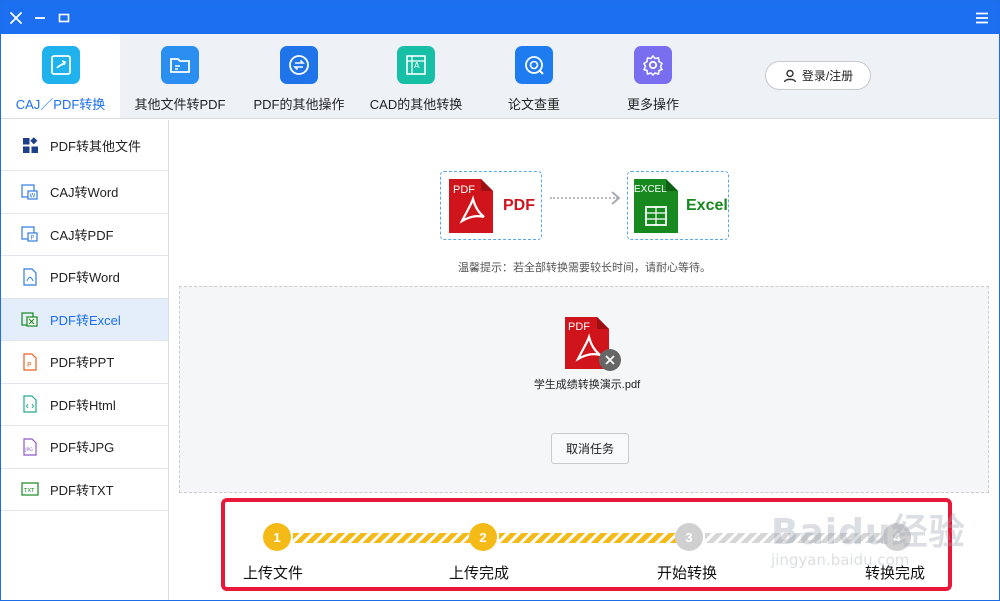  I want to click on login-register-button: 登录/注册, so click(818, 75).